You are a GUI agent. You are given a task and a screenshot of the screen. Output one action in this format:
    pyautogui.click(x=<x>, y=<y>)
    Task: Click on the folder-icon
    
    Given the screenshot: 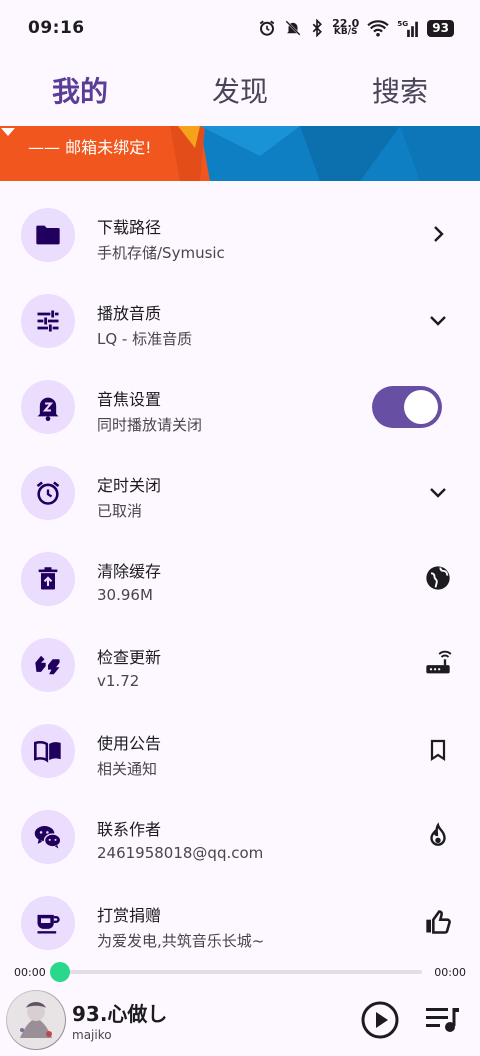 What is the action you would take?
    pyautogui.click(x=48, y=235)
    